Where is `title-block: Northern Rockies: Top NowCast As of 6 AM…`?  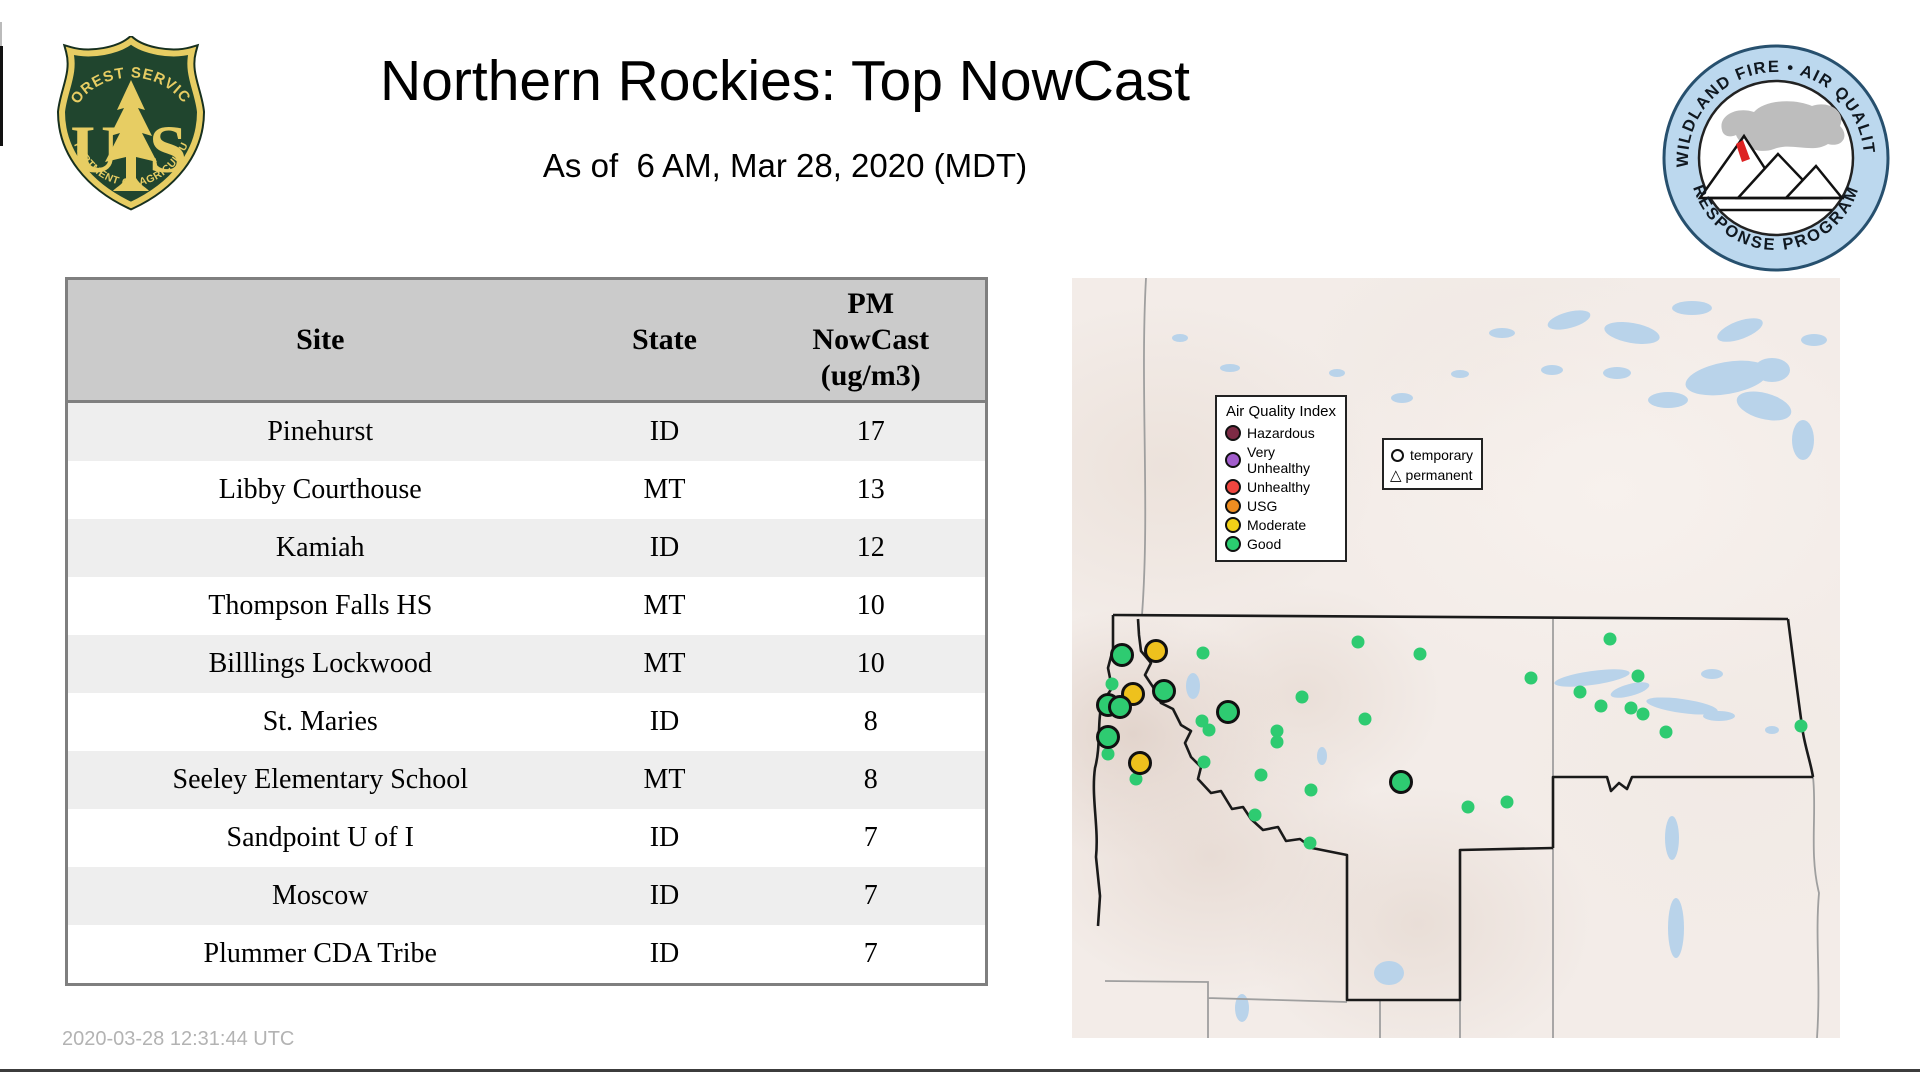
title-block: Northern Rockies: Top NowCast As of 6 AM… is located at coordinates (785, 117).